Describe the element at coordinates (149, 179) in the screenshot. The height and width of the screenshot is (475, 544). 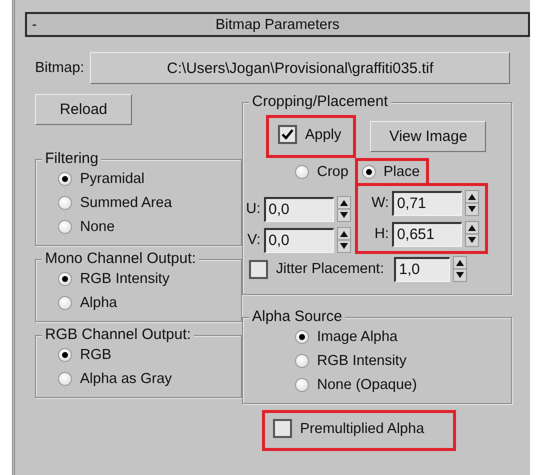
I see `radio-option: Pyramidal` at that location.